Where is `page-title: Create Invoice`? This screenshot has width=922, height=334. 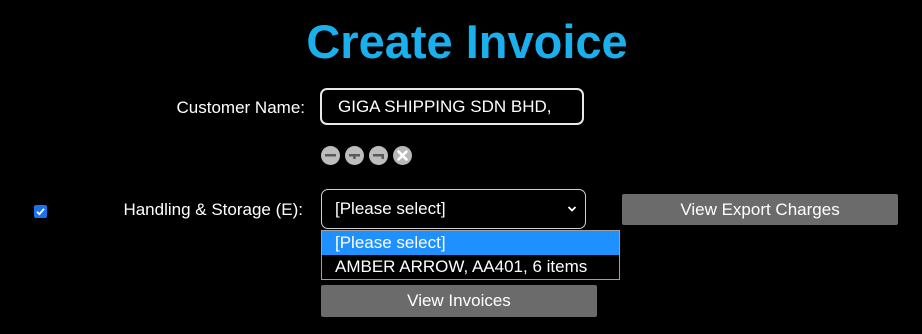 page-title: Create Invoice is located at coordinates (467, 41).